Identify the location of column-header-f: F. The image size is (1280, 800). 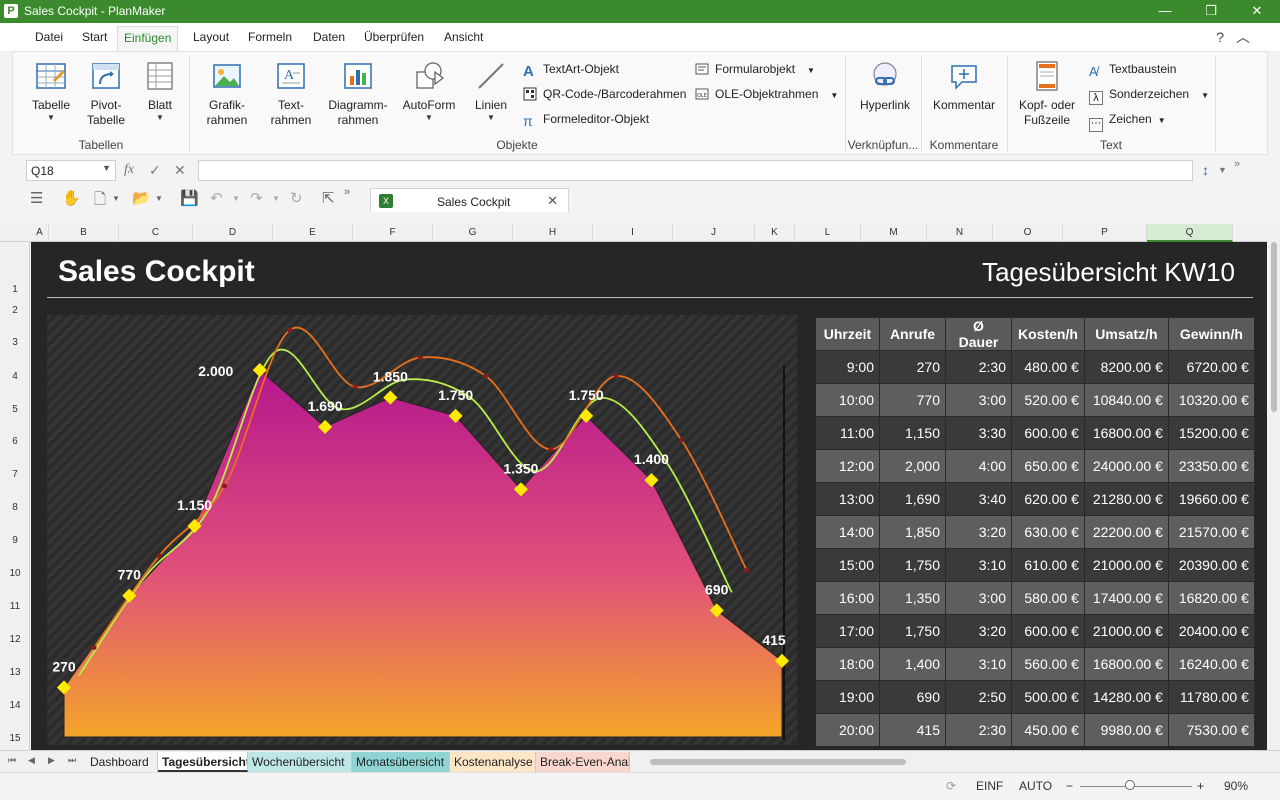
(393, 233).